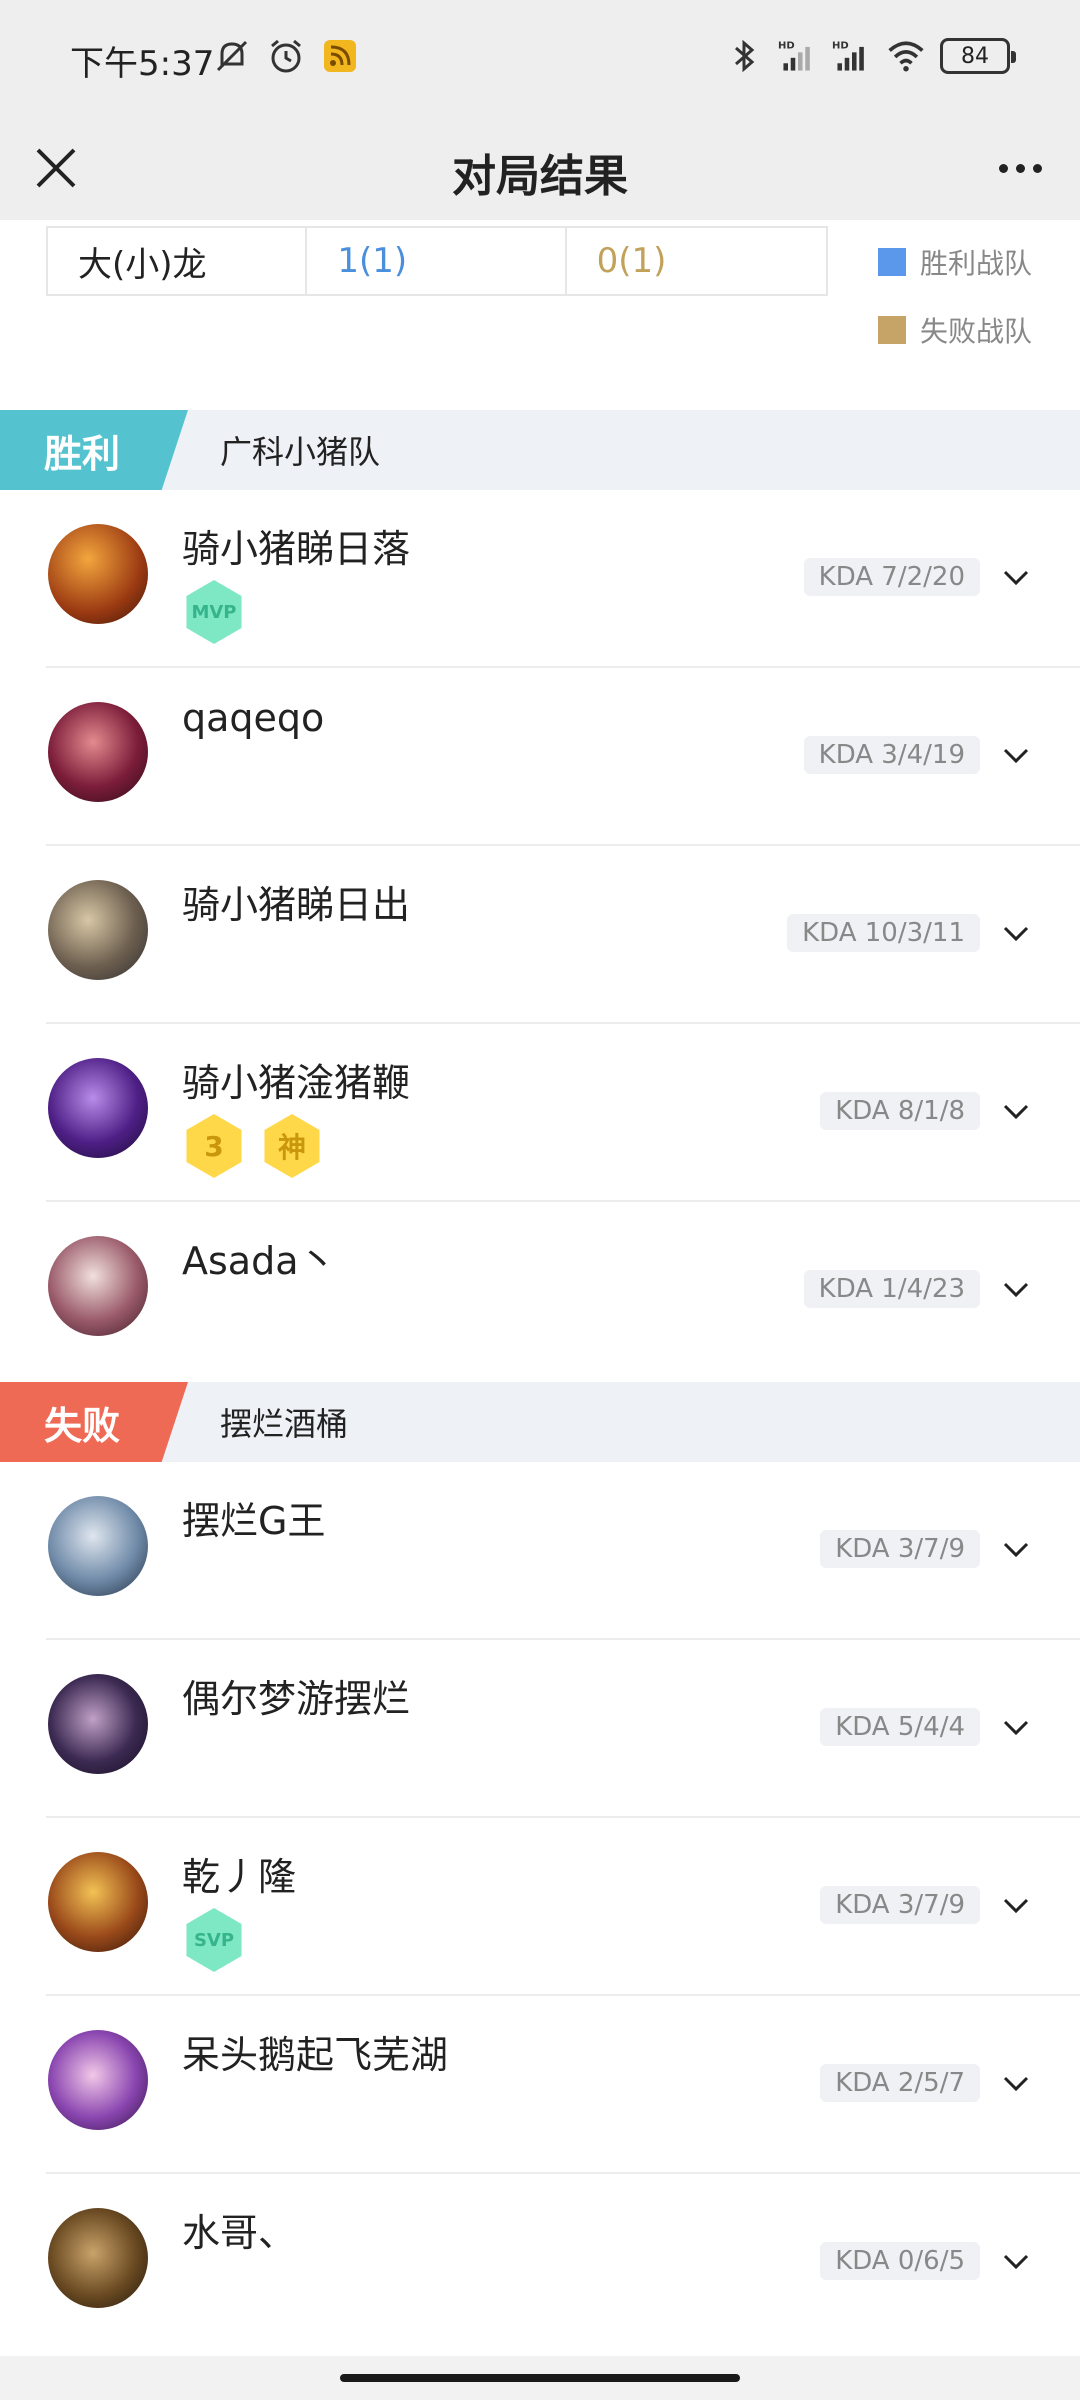  What do you see at coordinates (253, 718) in the screenshot?
I see `player-name: qaqeqo` at bounding box center [253, 718].